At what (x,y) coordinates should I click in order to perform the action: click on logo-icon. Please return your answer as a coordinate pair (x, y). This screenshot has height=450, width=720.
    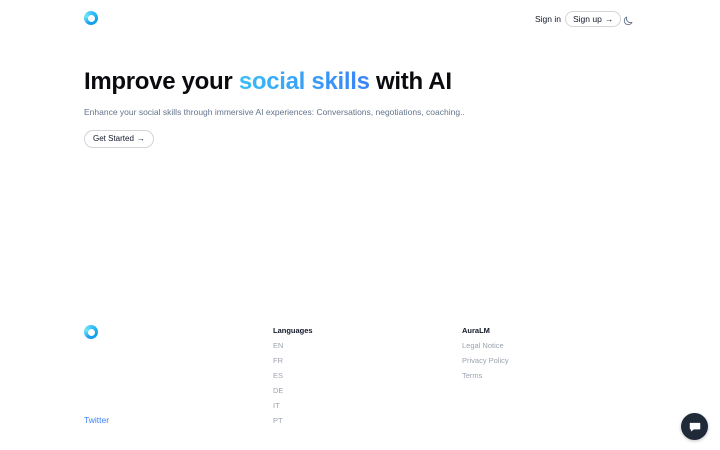
    Looking at the image, I should click on (91, 18).